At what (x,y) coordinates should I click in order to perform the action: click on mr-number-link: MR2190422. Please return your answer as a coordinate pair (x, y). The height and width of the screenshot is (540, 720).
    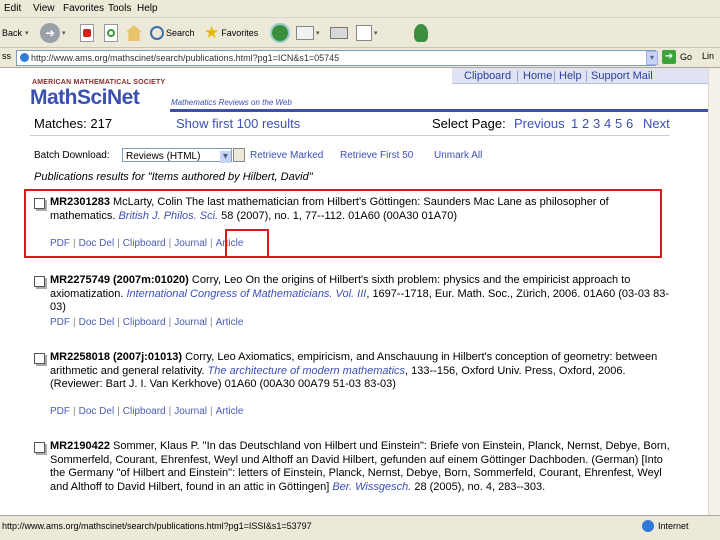
    Looking at the image, I should click on (80, 446).